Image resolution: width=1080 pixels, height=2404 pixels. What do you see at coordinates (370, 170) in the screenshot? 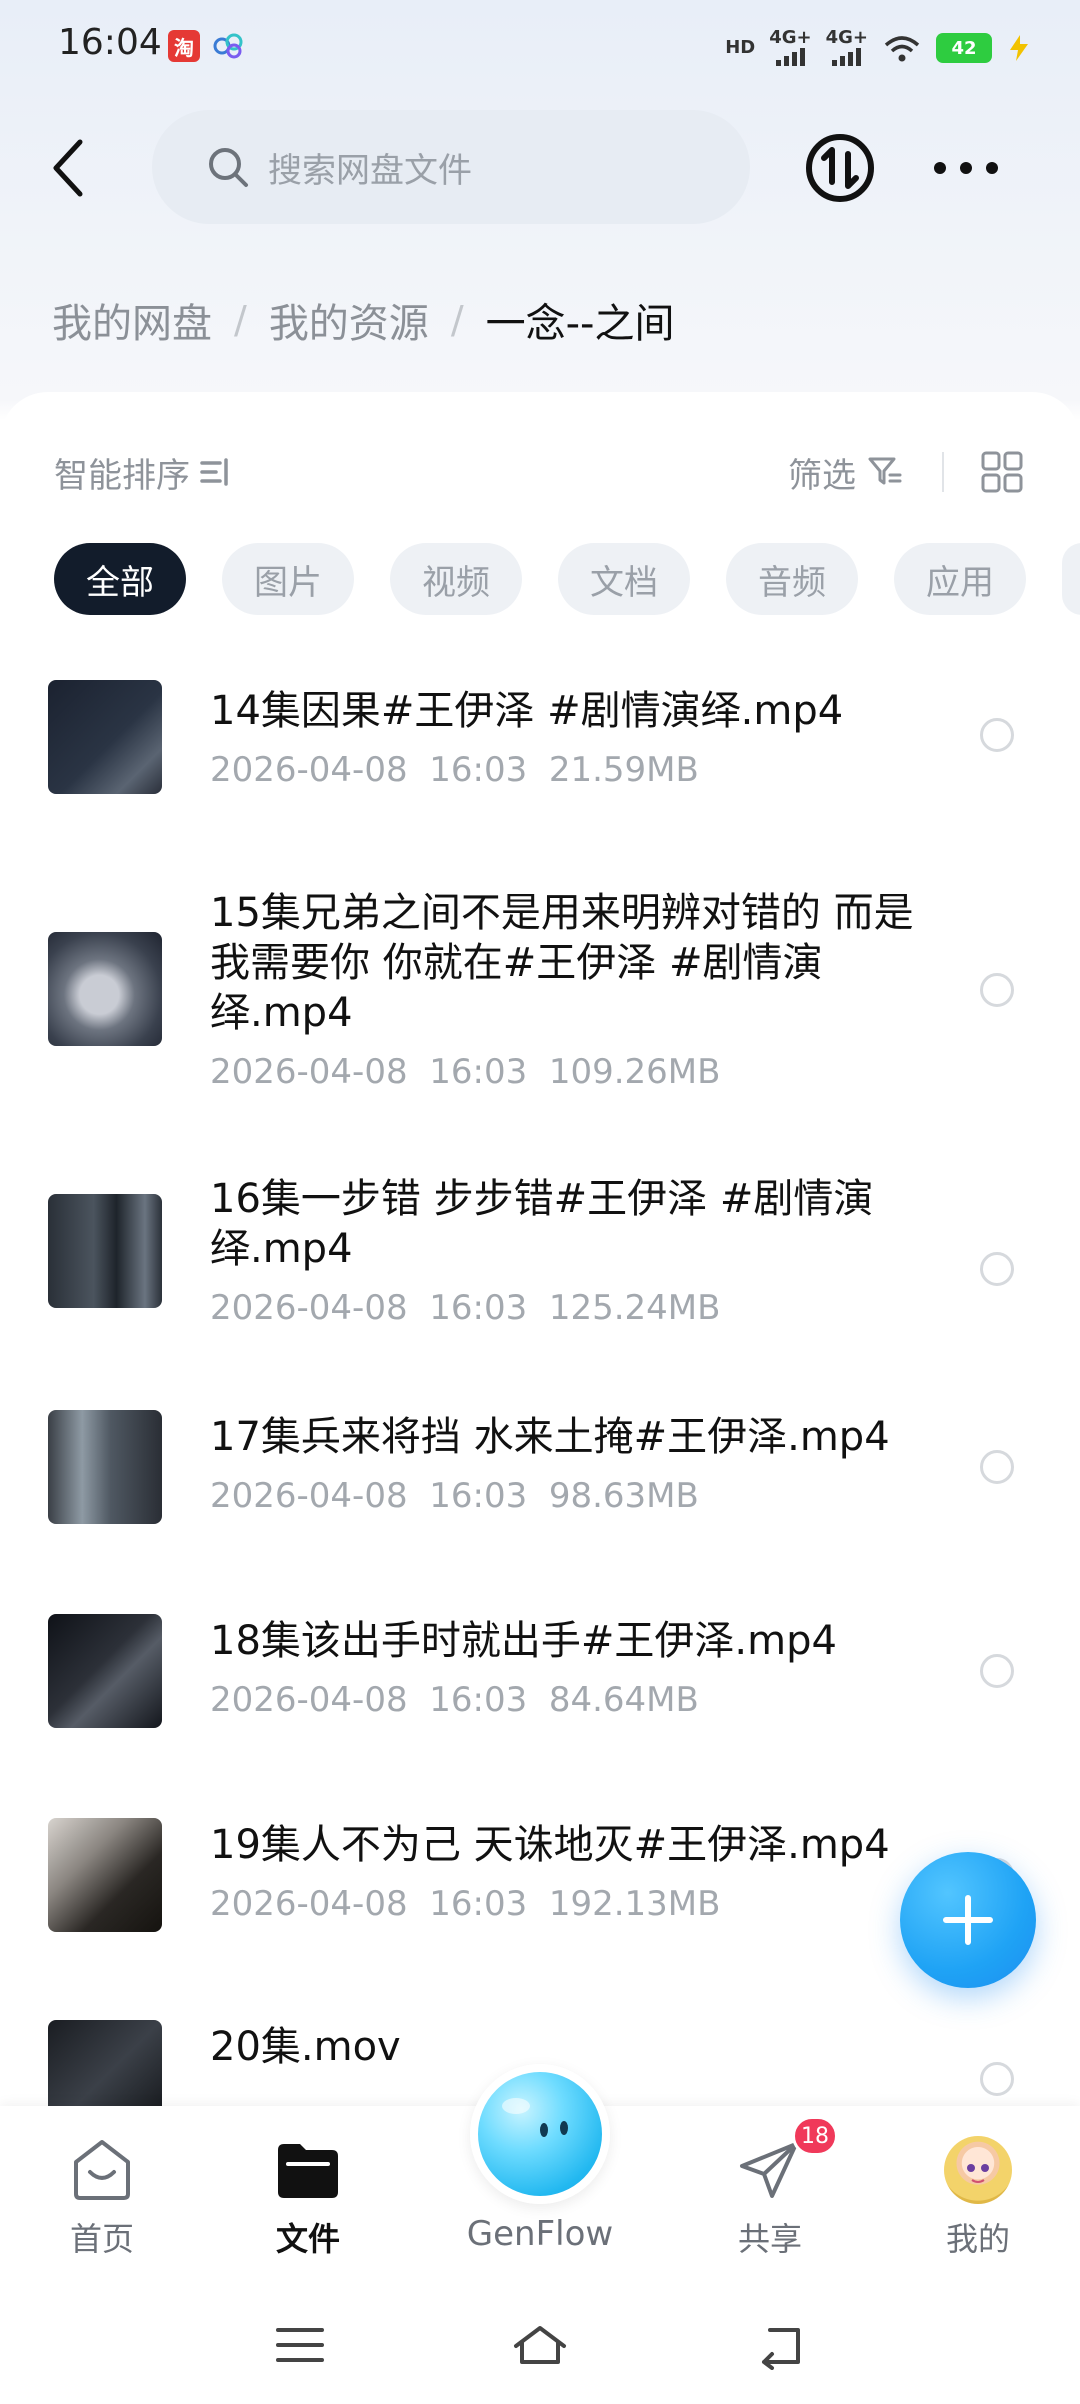
I see `search-placeholder: 搜索网盘文件` at bounding box center [370, 170].